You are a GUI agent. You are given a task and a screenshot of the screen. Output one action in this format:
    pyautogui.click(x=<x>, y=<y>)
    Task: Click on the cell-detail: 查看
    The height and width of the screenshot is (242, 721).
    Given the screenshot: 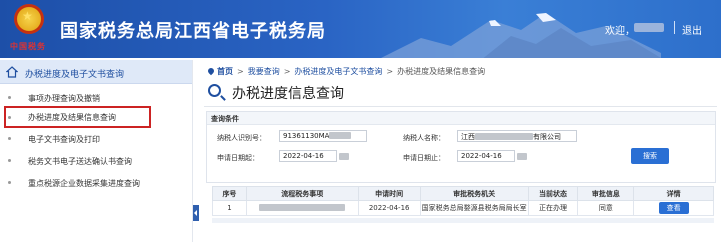 What is the action you would take?
    pyautogui.click(x=673, y=208)
    